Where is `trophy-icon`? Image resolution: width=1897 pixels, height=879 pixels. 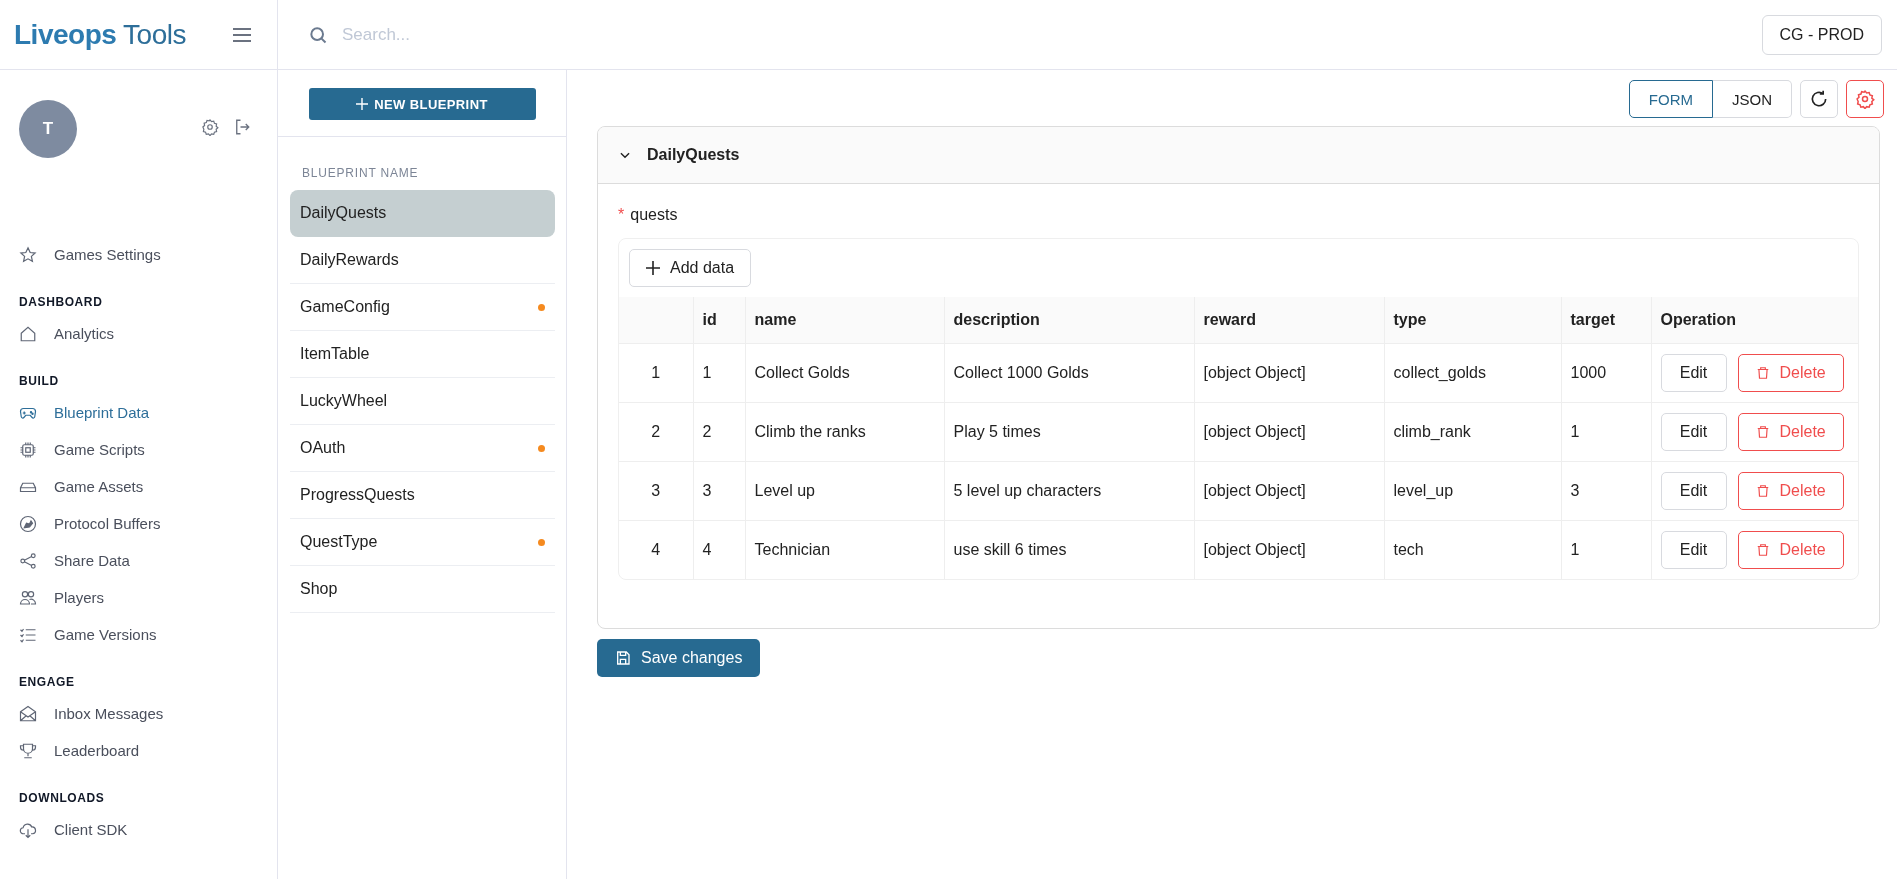
trophy-icon is located at coordinates (28, 750).